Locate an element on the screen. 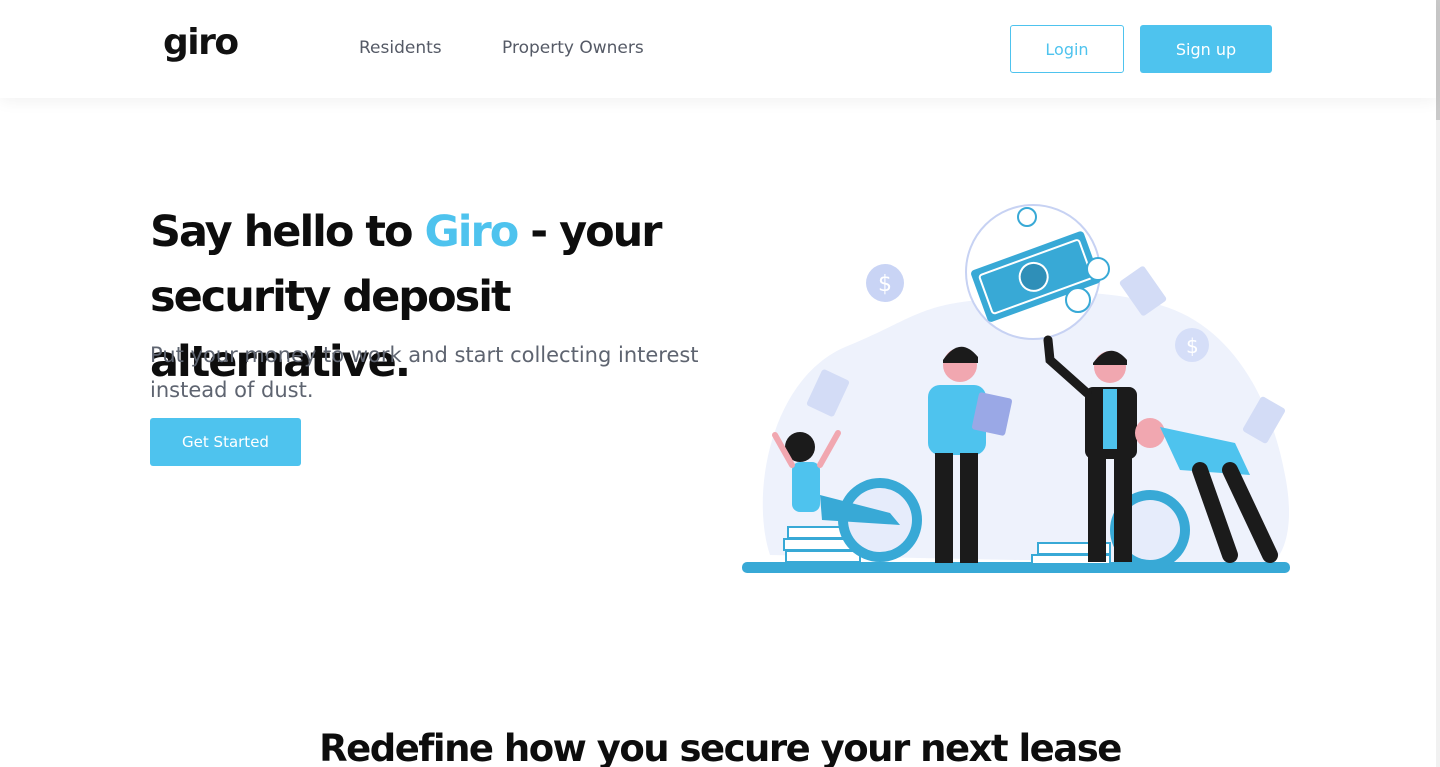 This screenshot has height=767, width=1440. section-title: Redefine how you secure your next lease is located at coordinates (720, 747).